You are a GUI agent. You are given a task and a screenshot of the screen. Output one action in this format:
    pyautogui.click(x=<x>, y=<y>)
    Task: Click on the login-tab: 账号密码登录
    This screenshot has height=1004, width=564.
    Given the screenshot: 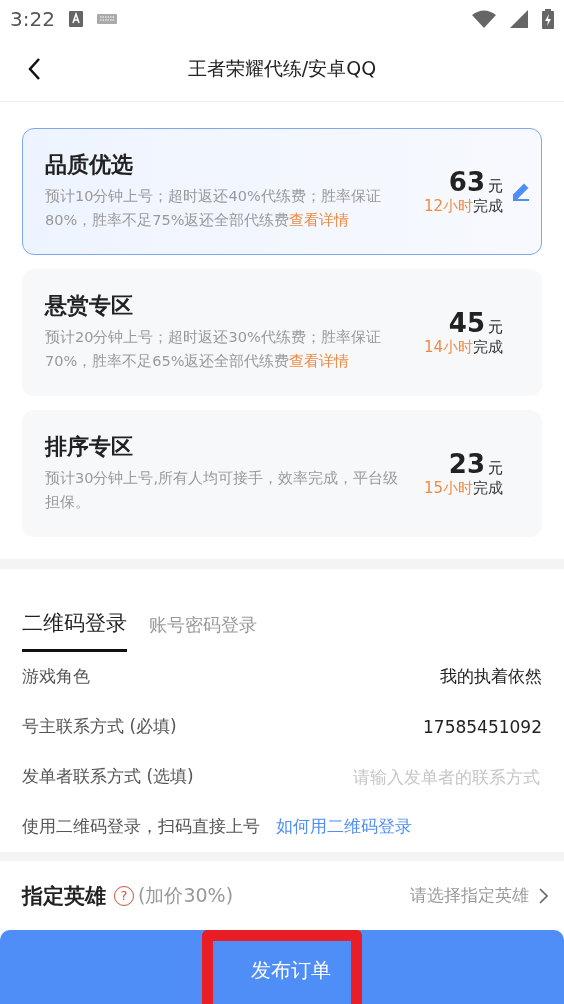 What is the action you would take?
    pyautogui.click(x=203, y=632)
    